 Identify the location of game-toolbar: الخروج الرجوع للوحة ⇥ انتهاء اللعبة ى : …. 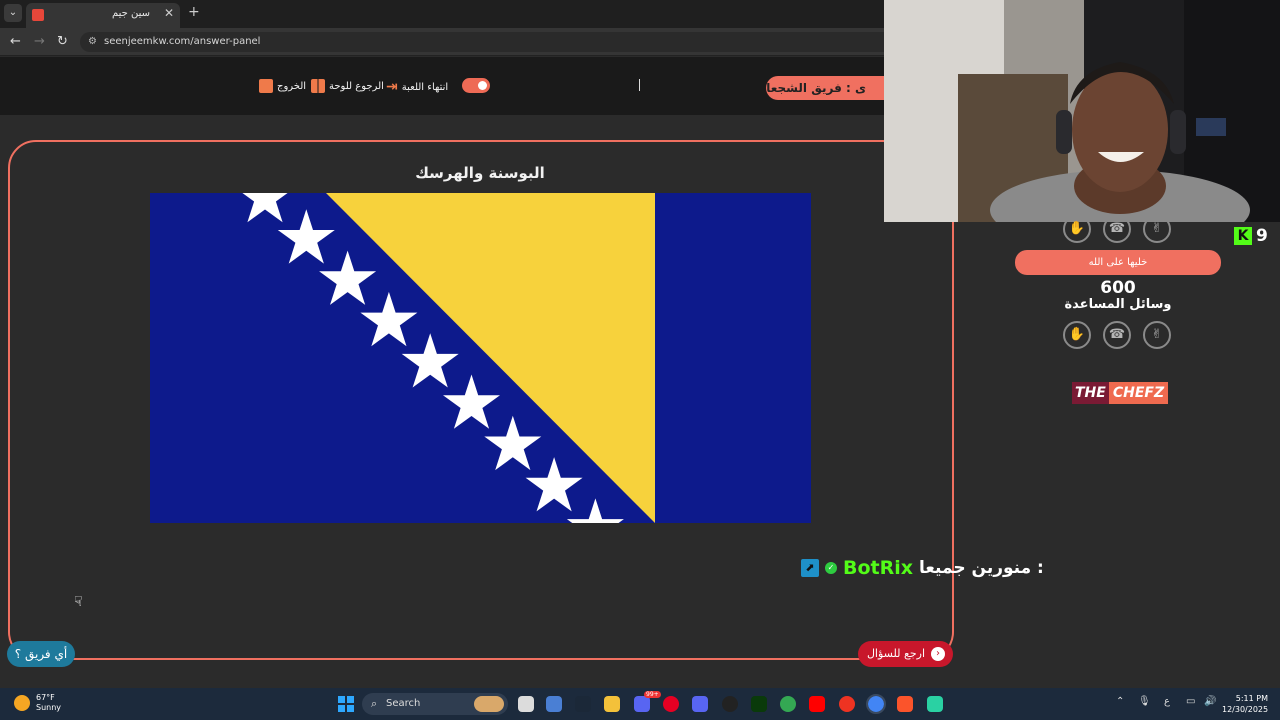
(453, 86).